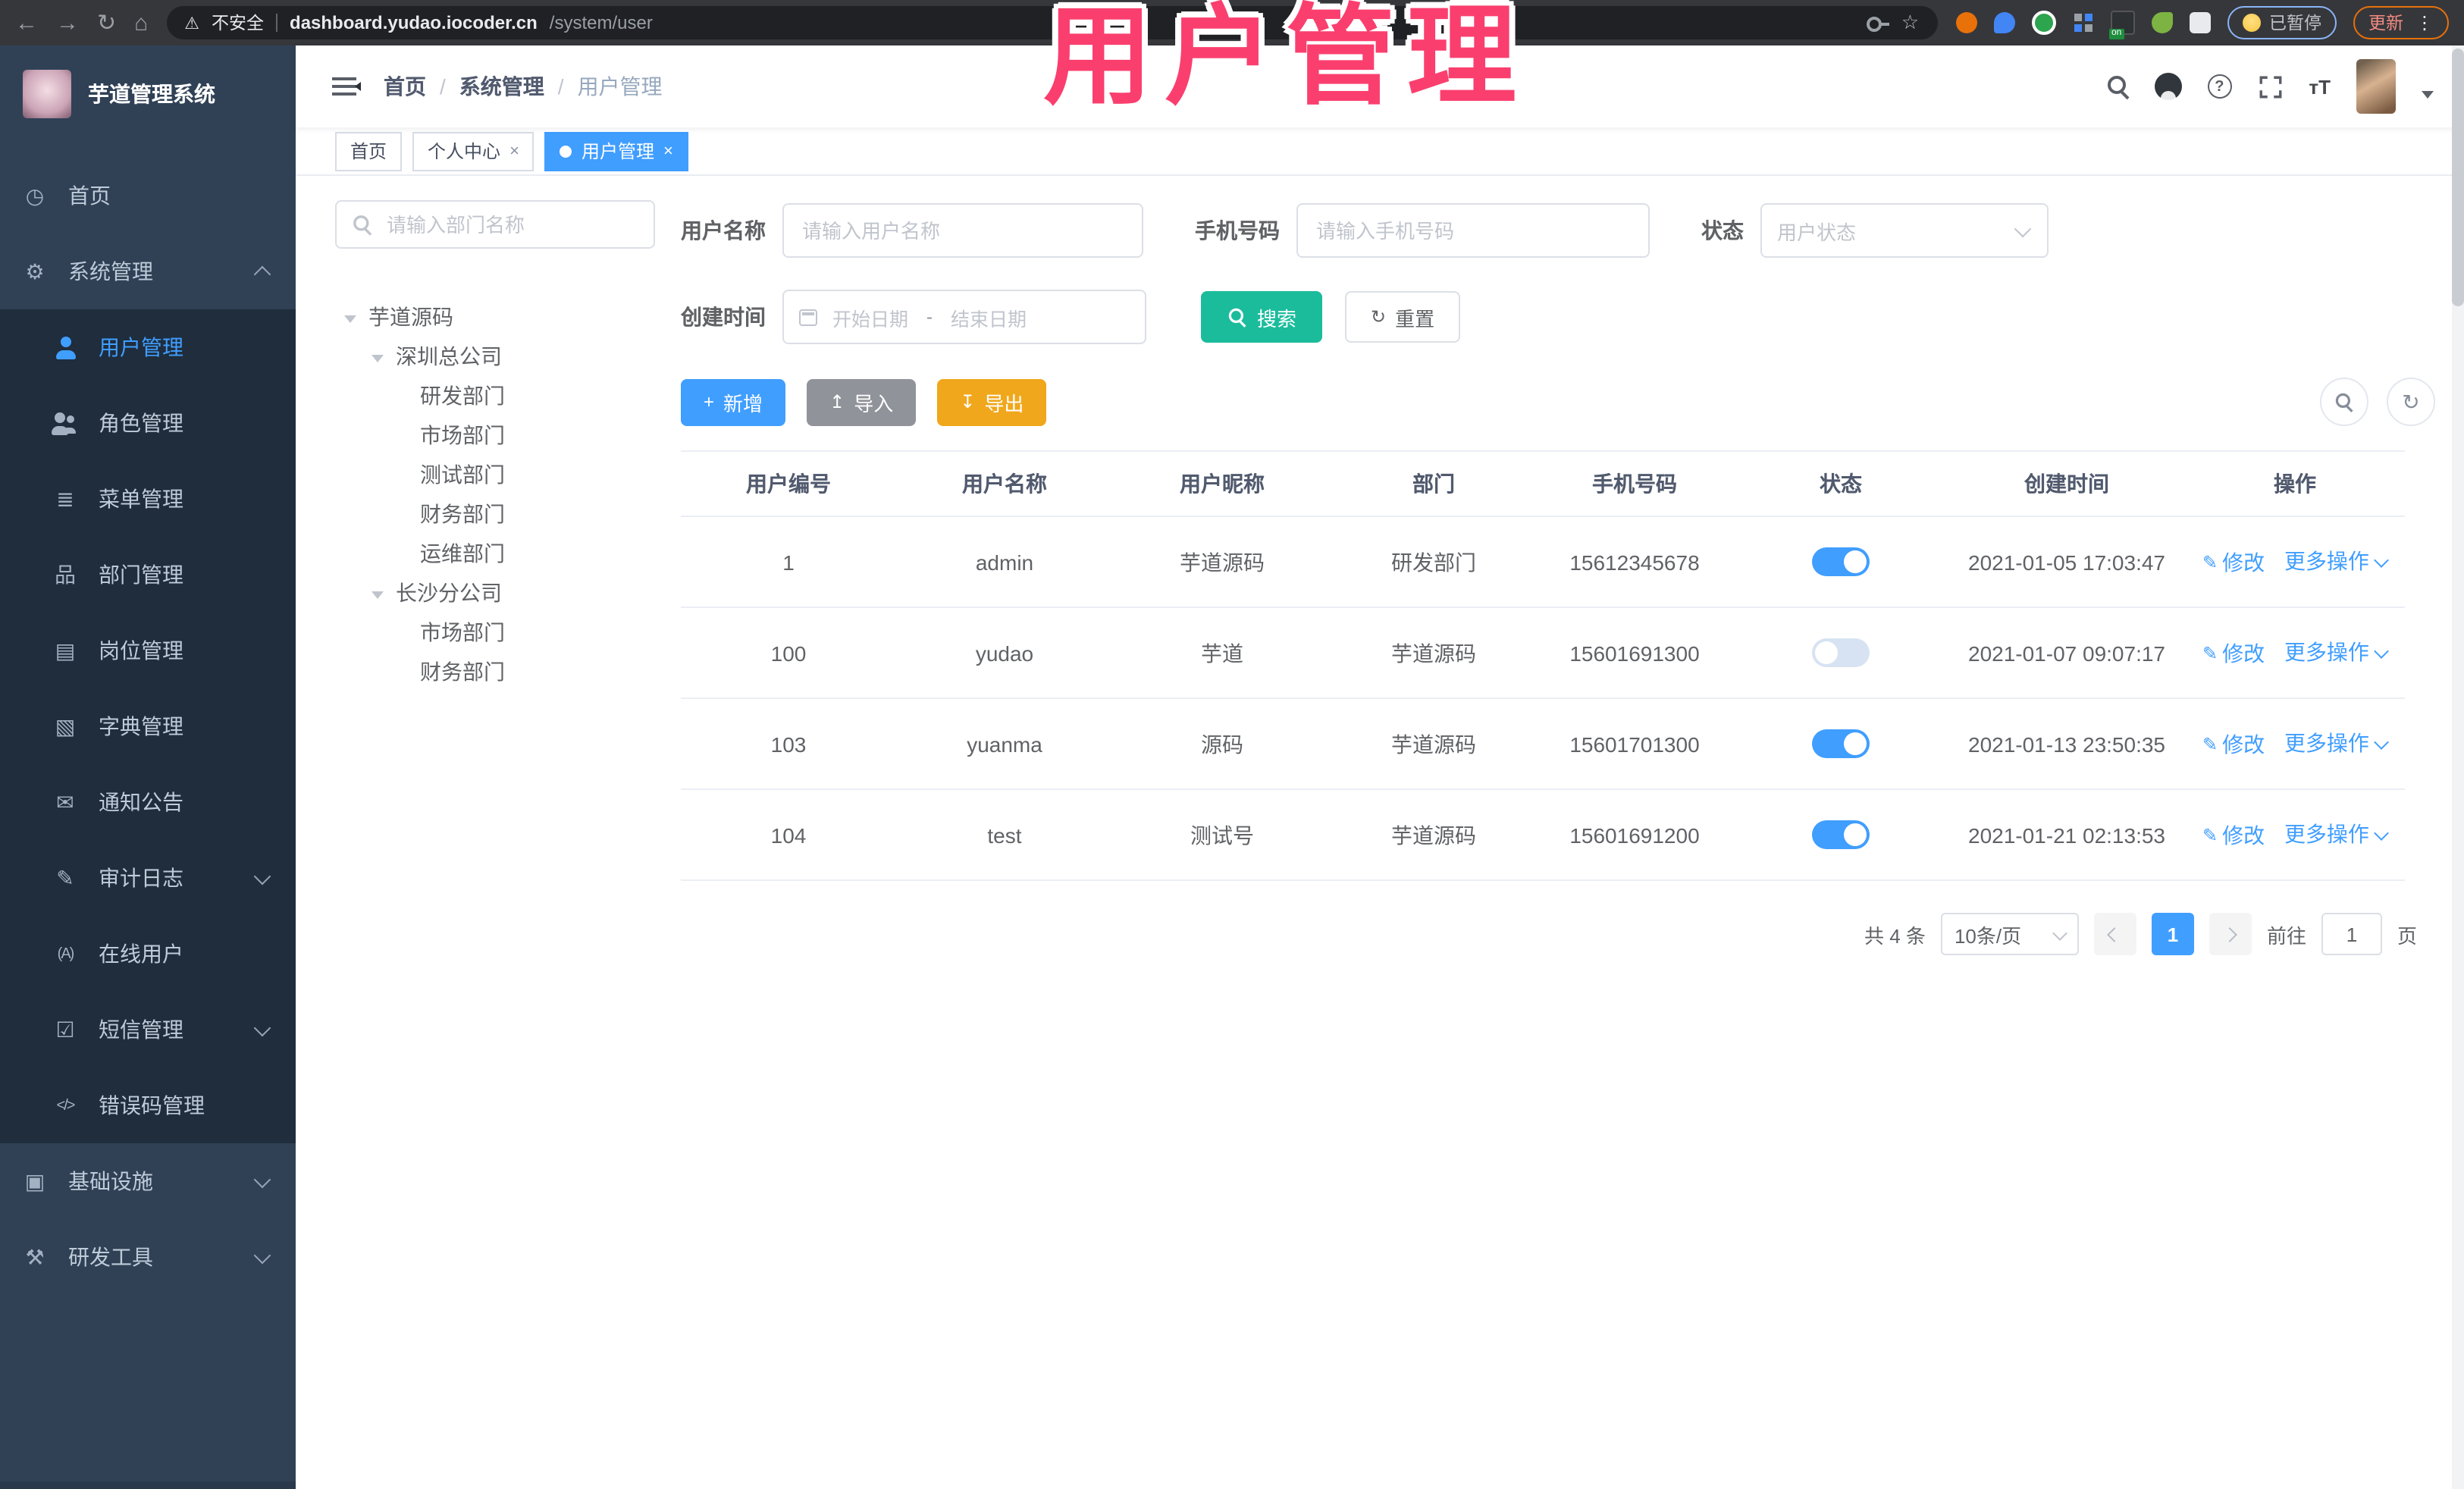 This screenshot has width=2464, height=1489. Describe the element at coordinates (2043, 23) in the screenshot. I see `extension-green-icon` at that location.